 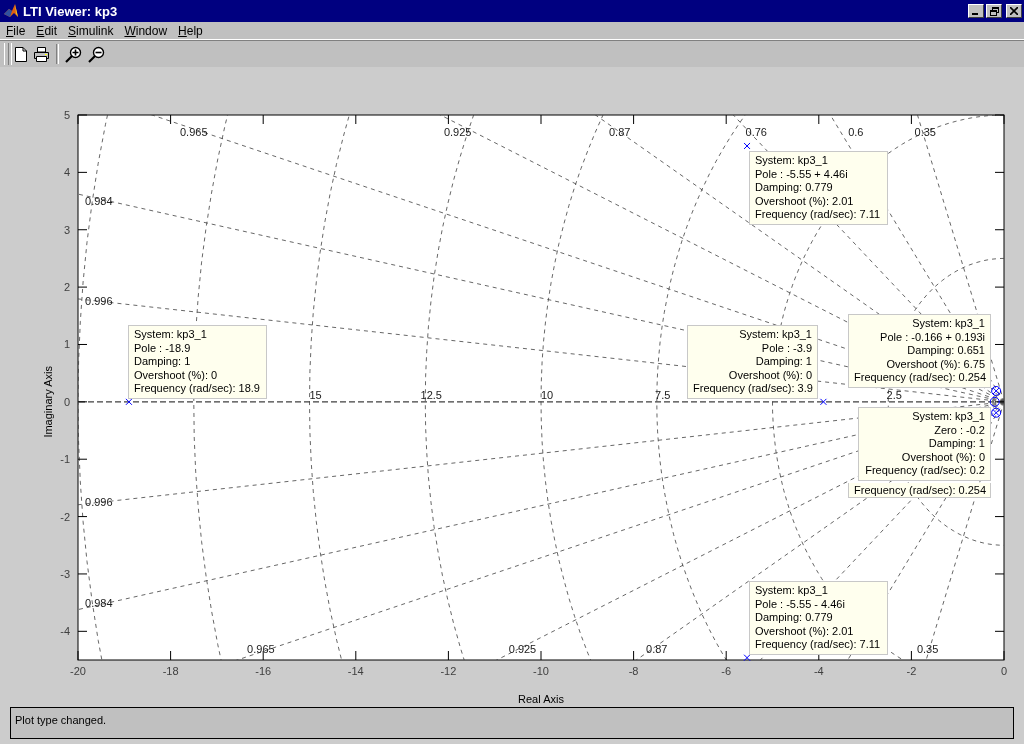 I want to click on frequency-label: 10, so click(x=547, y=394).